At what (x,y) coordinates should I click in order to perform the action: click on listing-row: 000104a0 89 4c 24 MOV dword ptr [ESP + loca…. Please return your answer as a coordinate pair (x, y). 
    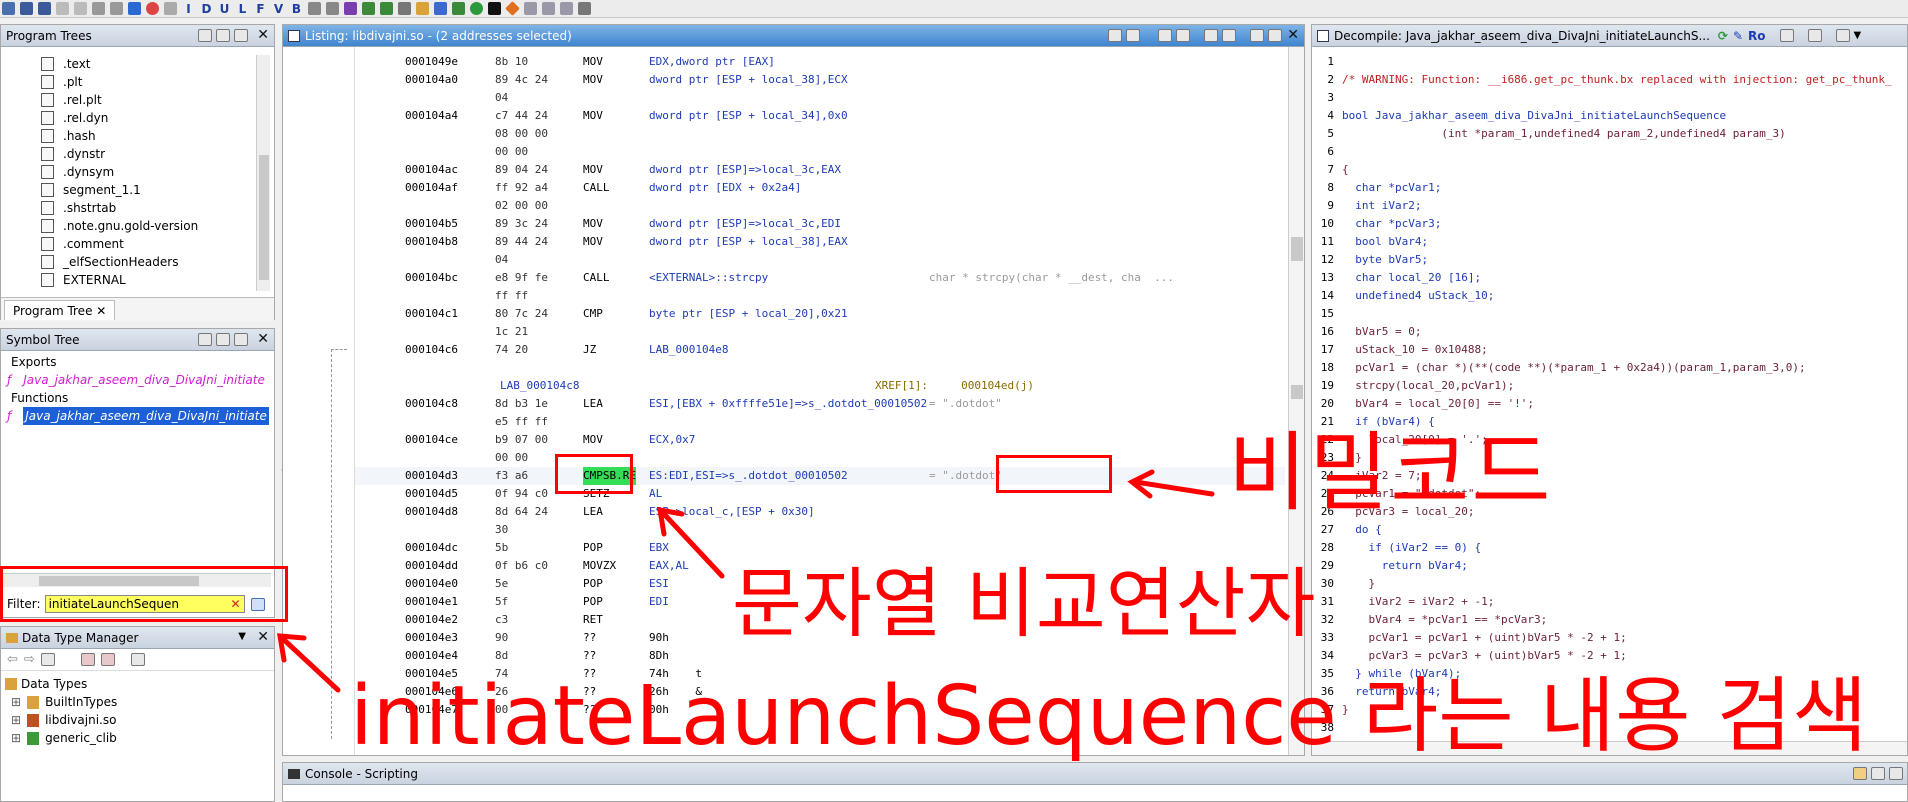
    Looking at the image, I should click on (820, 80).